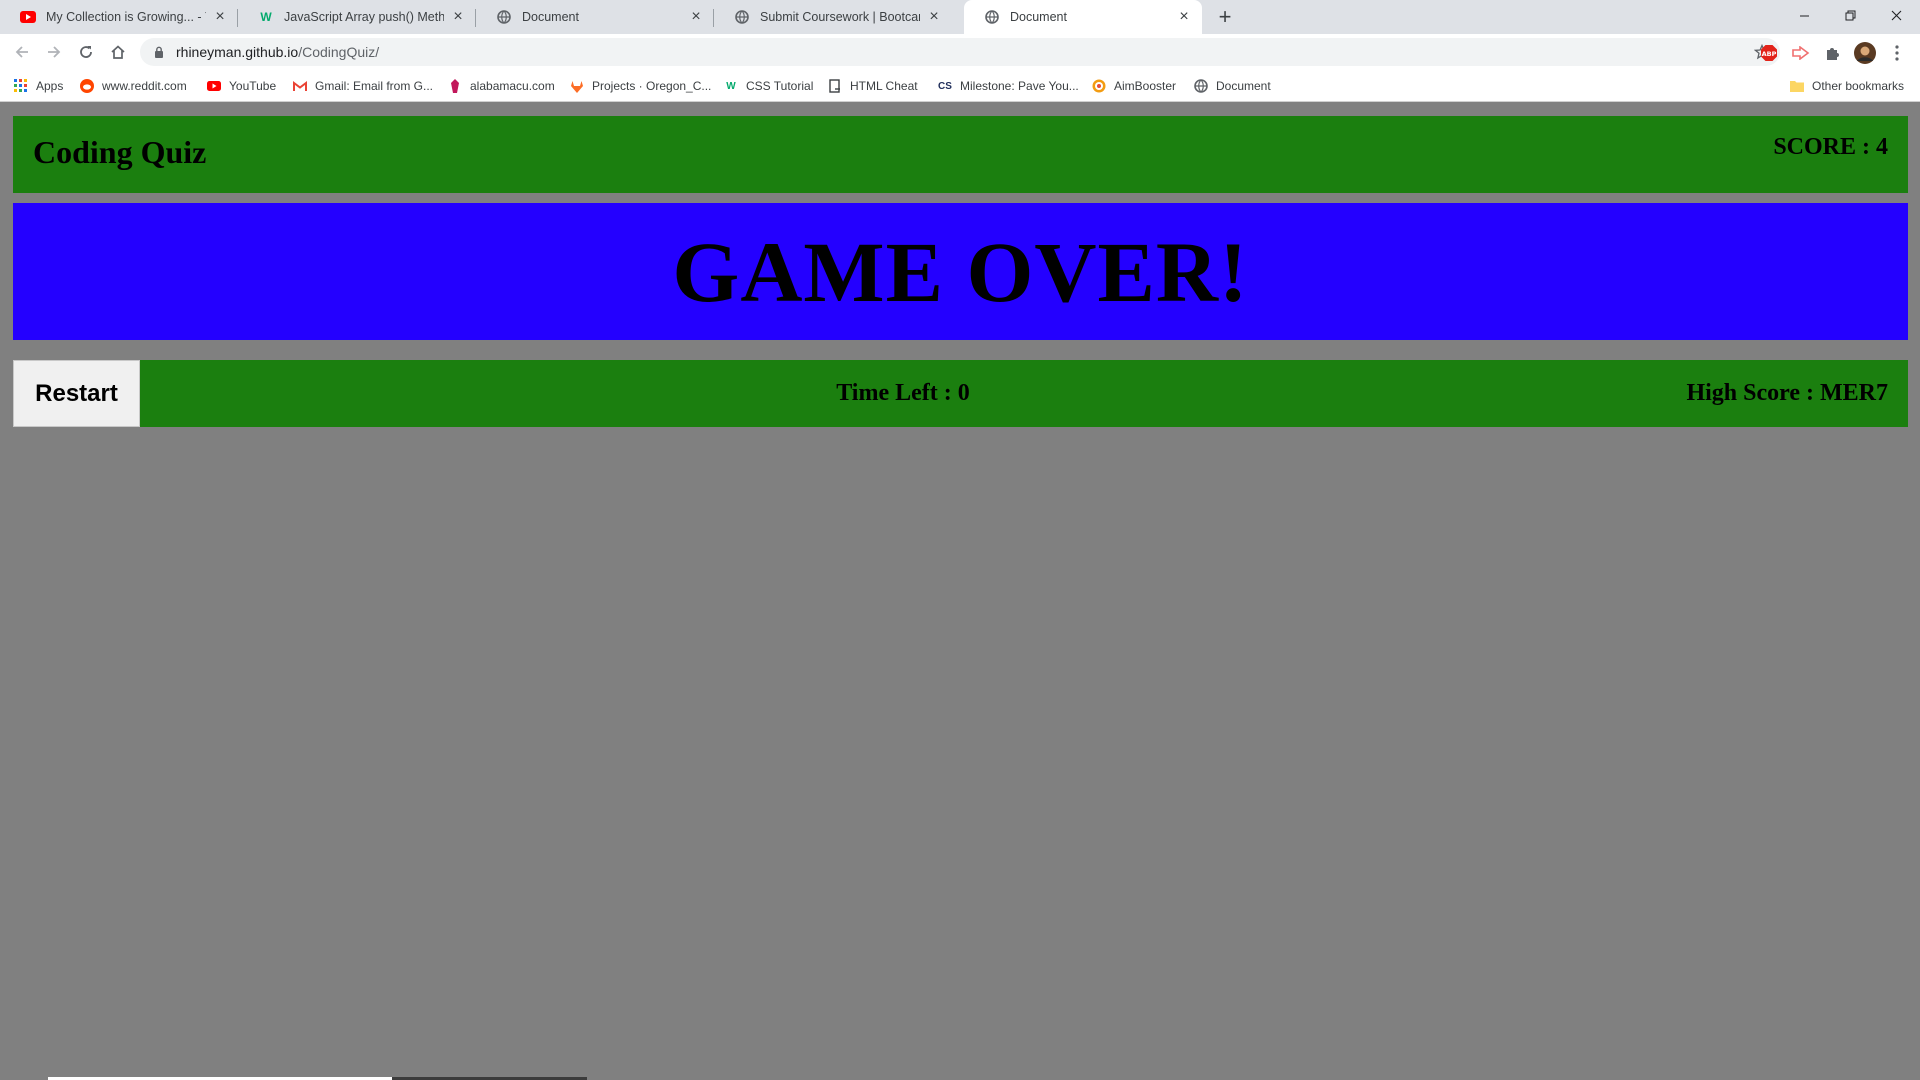 This screenshot has width=1920, height=1080. I want to click on bookmark-html-cheat: HTML Cheat, so click(873, 86).